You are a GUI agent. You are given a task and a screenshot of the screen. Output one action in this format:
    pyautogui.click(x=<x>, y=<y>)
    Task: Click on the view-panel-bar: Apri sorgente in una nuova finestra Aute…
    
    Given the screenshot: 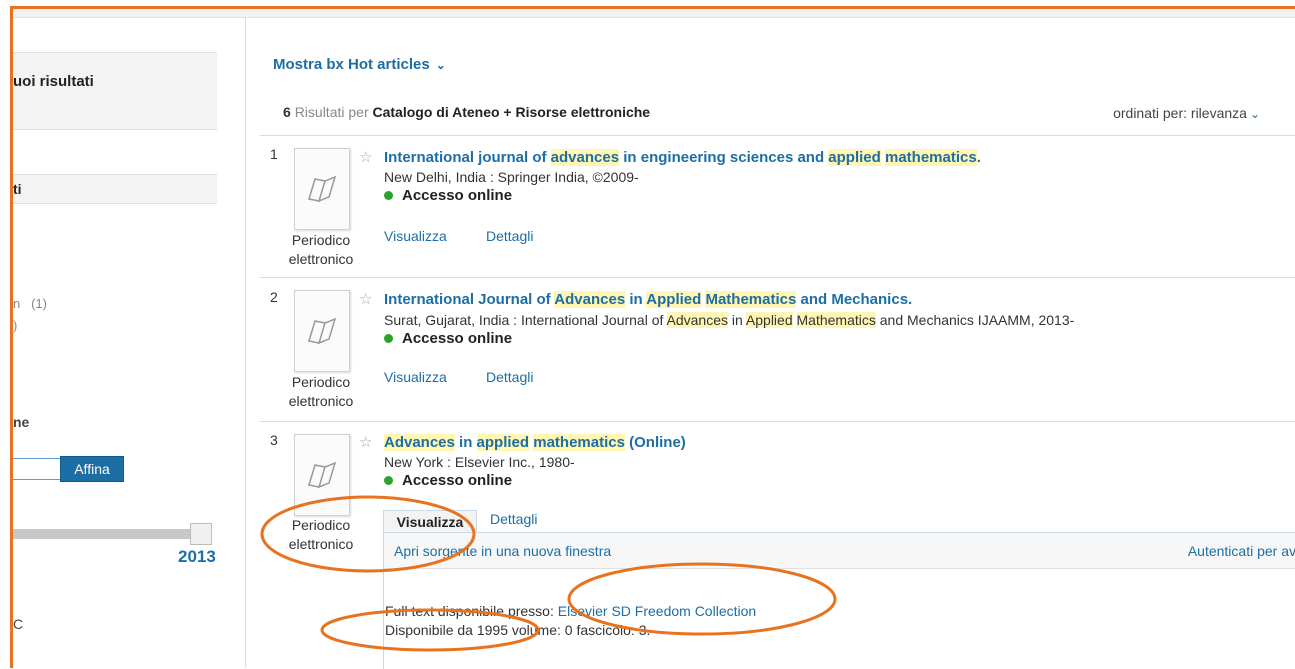 What is the action you would take?
    pyautogui.click(x=839, y=551)
    